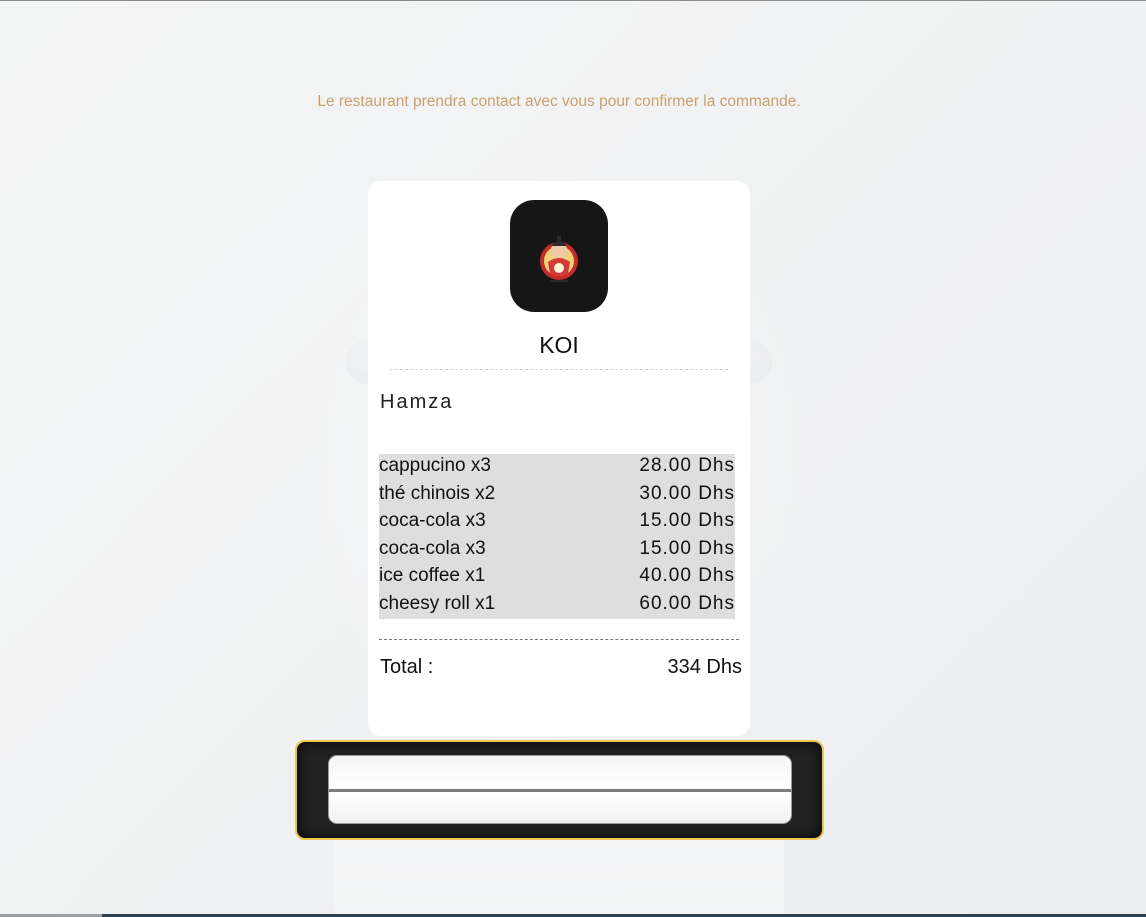  Describe the element at coordinates (437, 493) in the screenshot. I see `order-item-name: thé chinois x2` at that location.